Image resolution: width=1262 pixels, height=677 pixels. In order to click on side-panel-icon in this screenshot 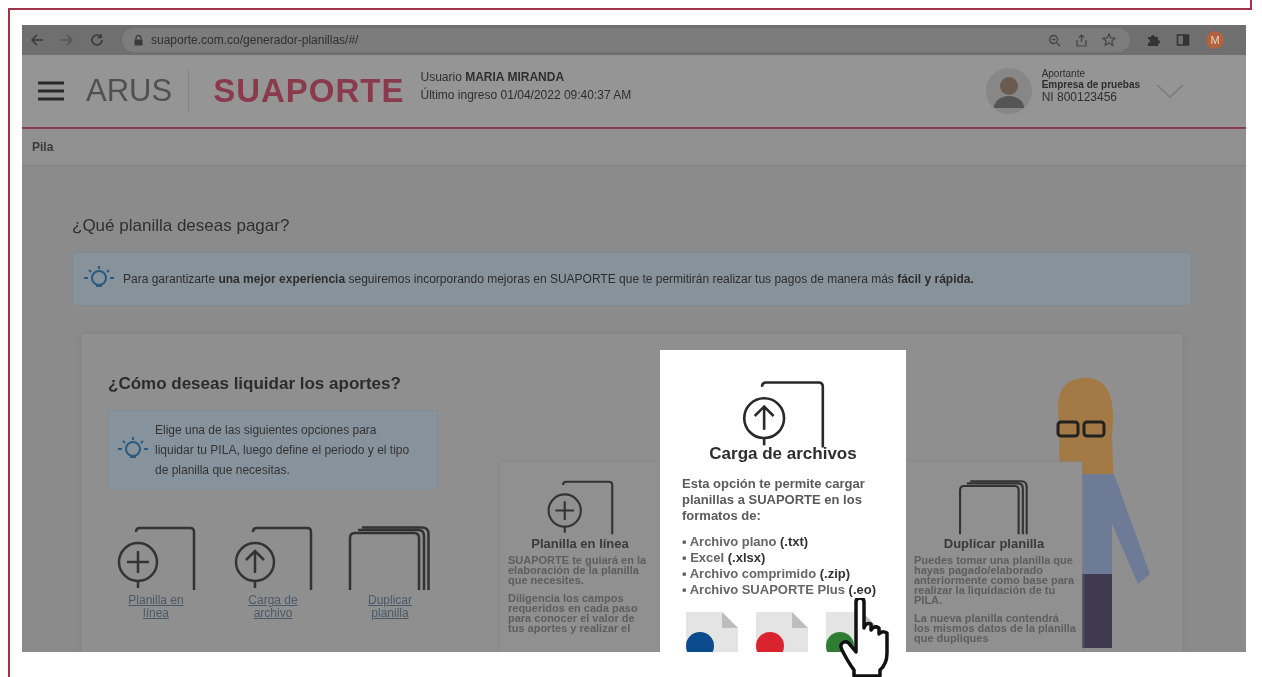, I will do `click(1183, 40)`.